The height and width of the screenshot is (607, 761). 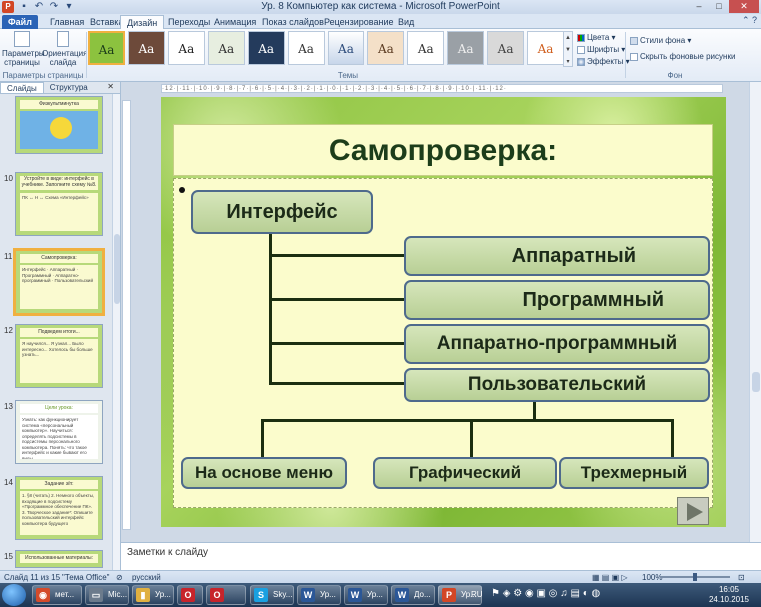 What do you see at coordinates (59, 559) in the screenshot?
I see `slide-thumb-15: Использованные материалы:` at bounding box center [59, 559].